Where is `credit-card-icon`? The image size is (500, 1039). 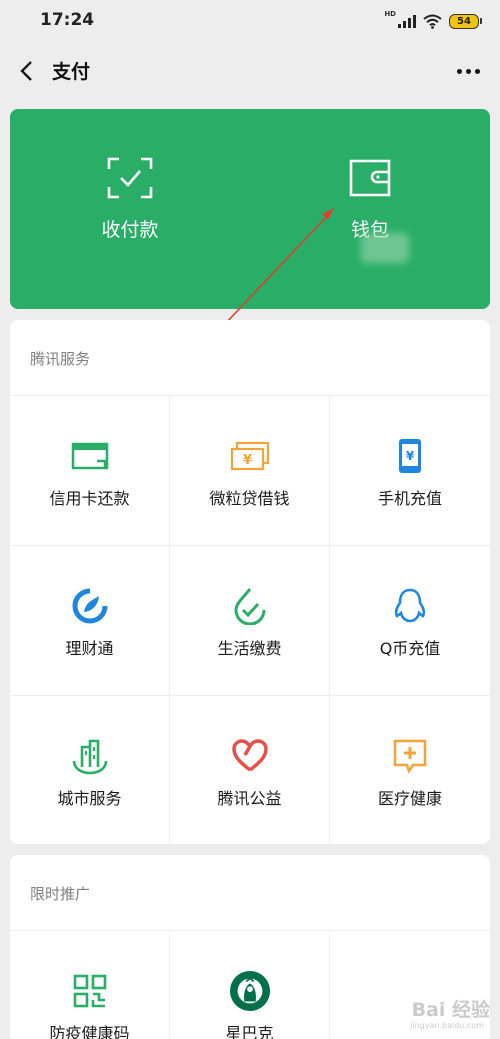 credit-card-icon is located at coordinates (89, 456).